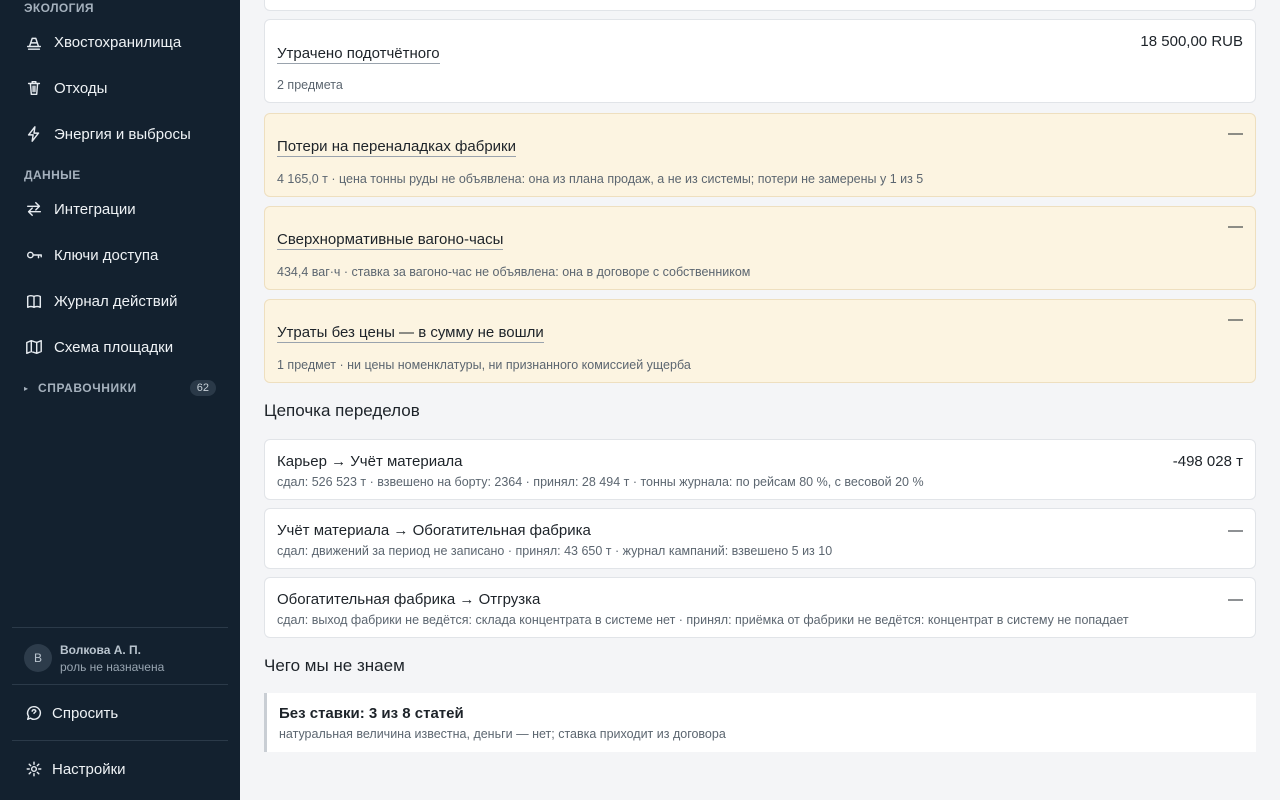  What do you see at coordinates (34, 134) in the screenshot?
I see `bolt-icon` at bounding box center [34, 134].